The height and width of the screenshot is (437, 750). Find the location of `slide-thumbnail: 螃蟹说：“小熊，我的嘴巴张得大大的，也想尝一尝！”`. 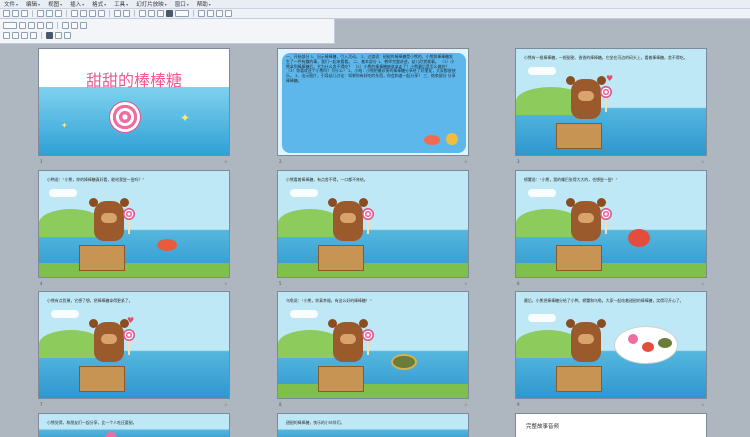

slide-thumbnail: 螃蟹说：“小熊，我的嘴巴张得大大的，也想尝一尝！” is located at coordinates (611, 224).